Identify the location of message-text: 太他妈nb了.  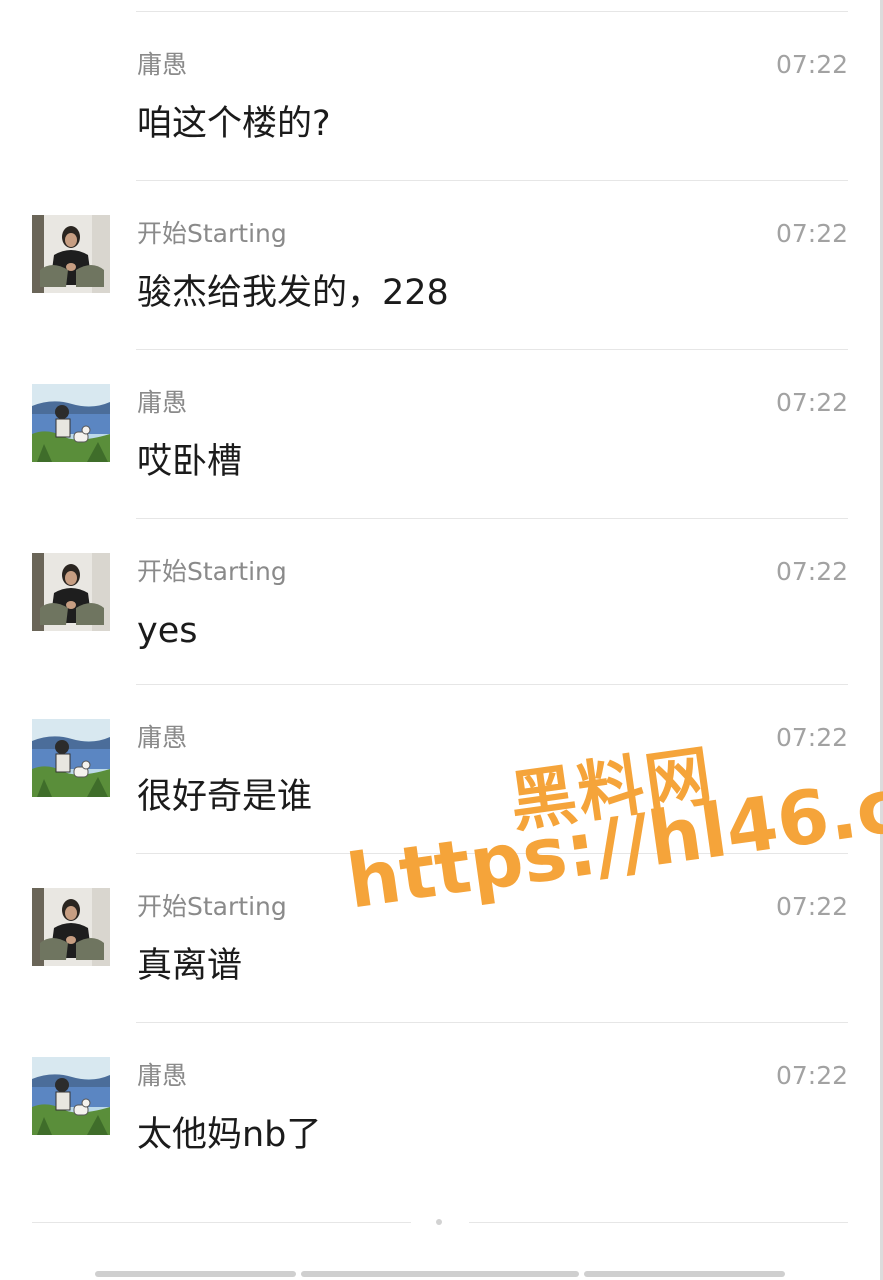
(229, 1135).